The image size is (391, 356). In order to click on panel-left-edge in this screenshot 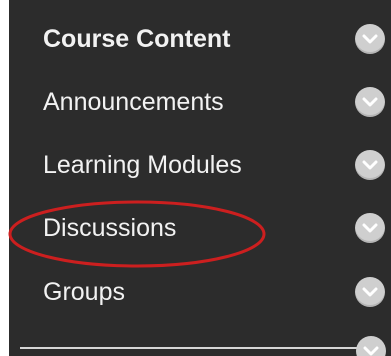, I will do `click(4, 178)`.